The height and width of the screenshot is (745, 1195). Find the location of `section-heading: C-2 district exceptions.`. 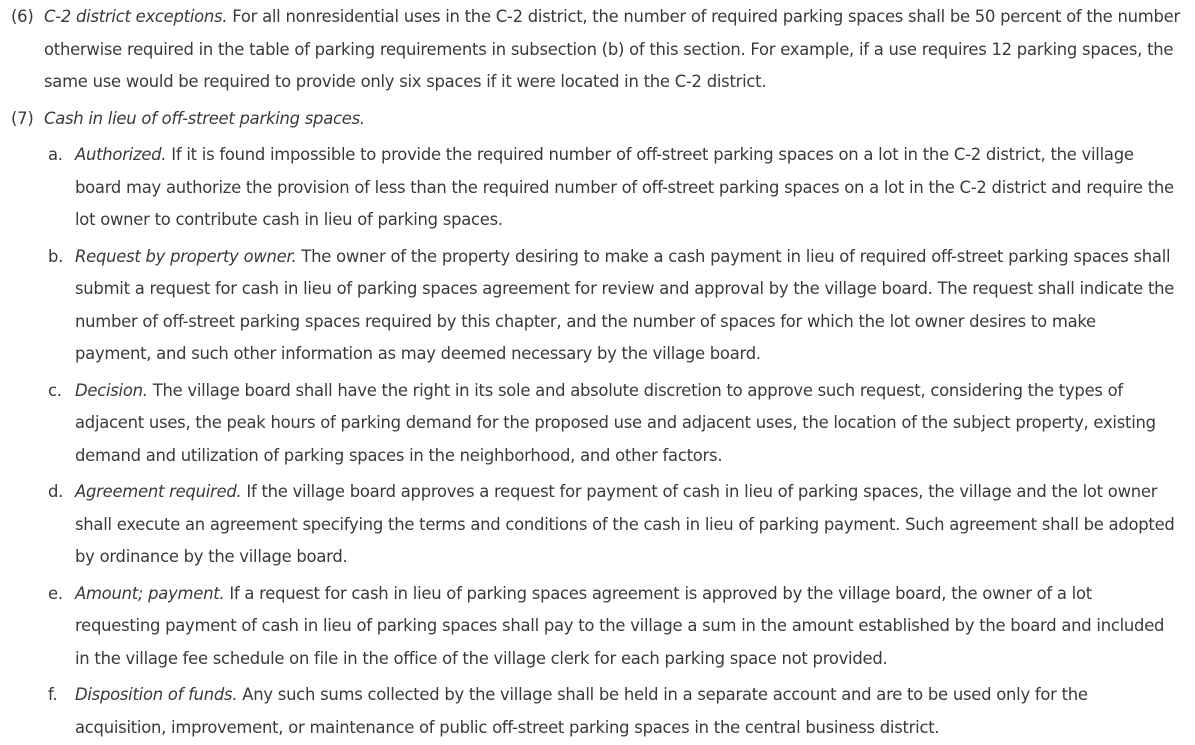

section-heading: C-2 district exceptions. is located at coordinates (136, 16).